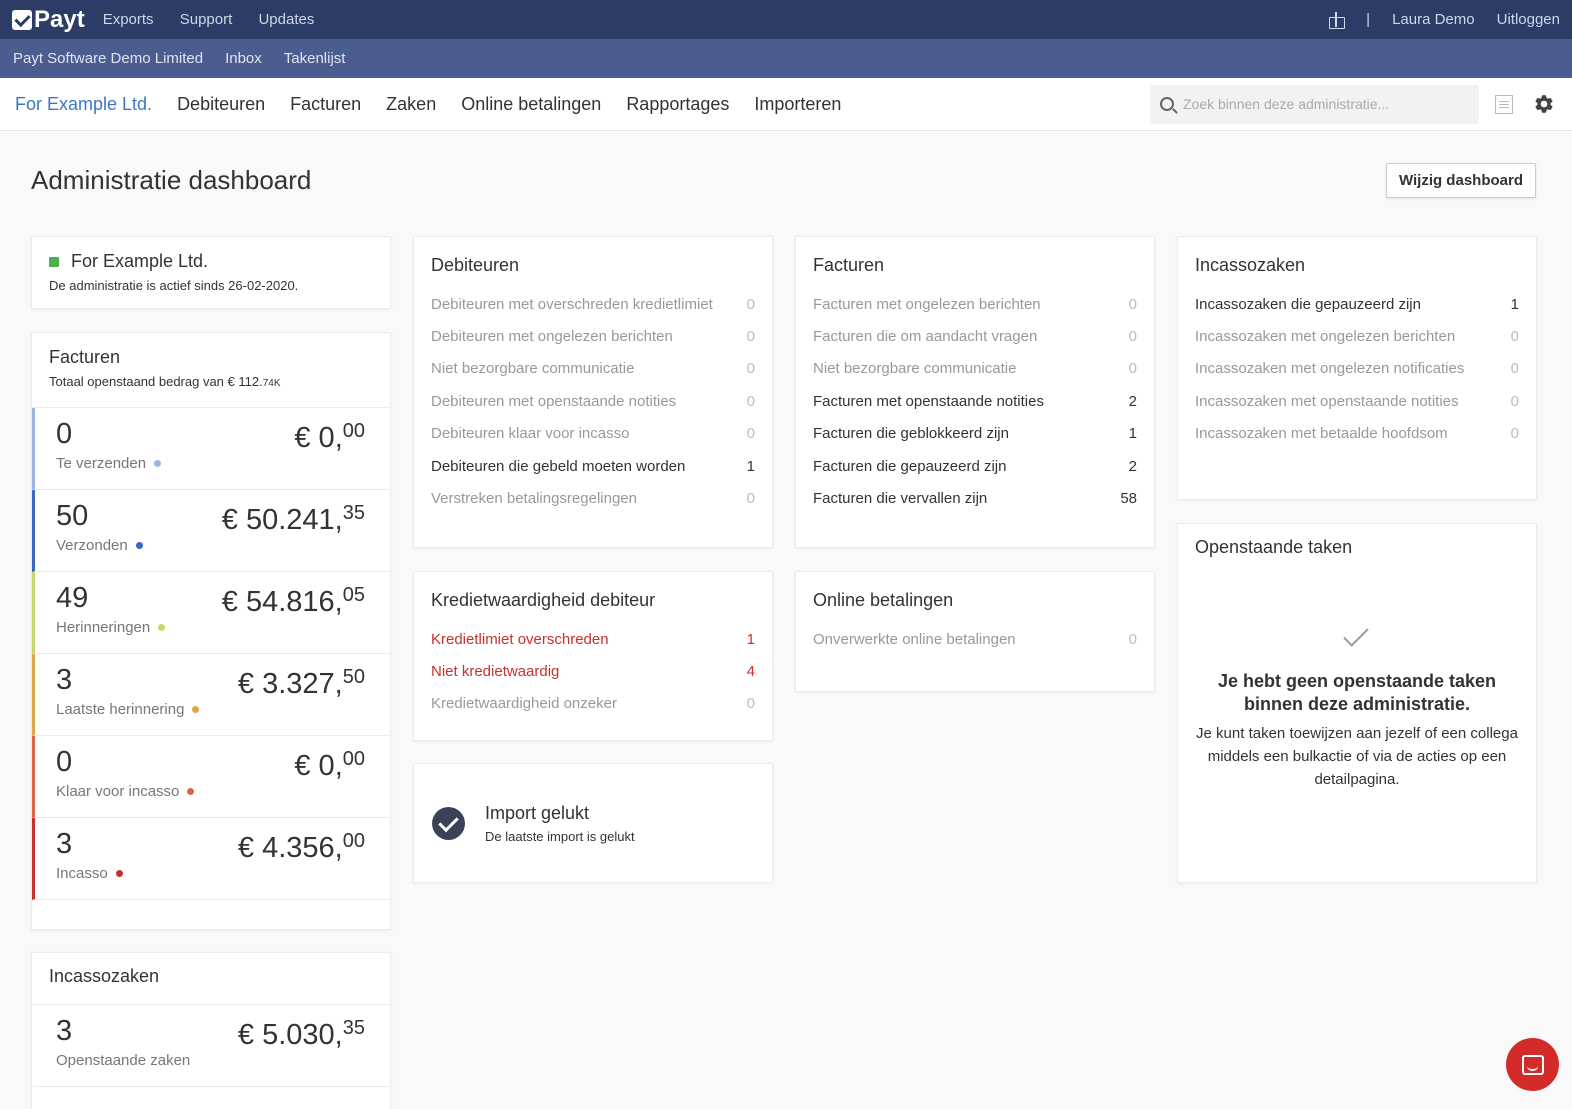 The image size is (1572, 1109). Describe the element at coordinates (750, 639) in the screenshot. I see `list-item-count: 1` at that location.